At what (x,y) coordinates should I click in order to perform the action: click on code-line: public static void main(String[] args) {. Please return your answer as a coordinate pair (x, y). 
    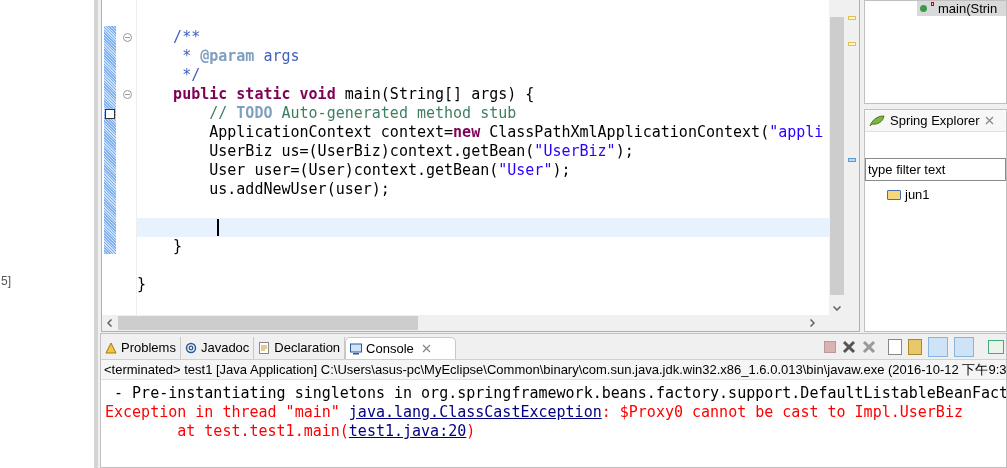
    Looking at the image, I should click on (353, 94).